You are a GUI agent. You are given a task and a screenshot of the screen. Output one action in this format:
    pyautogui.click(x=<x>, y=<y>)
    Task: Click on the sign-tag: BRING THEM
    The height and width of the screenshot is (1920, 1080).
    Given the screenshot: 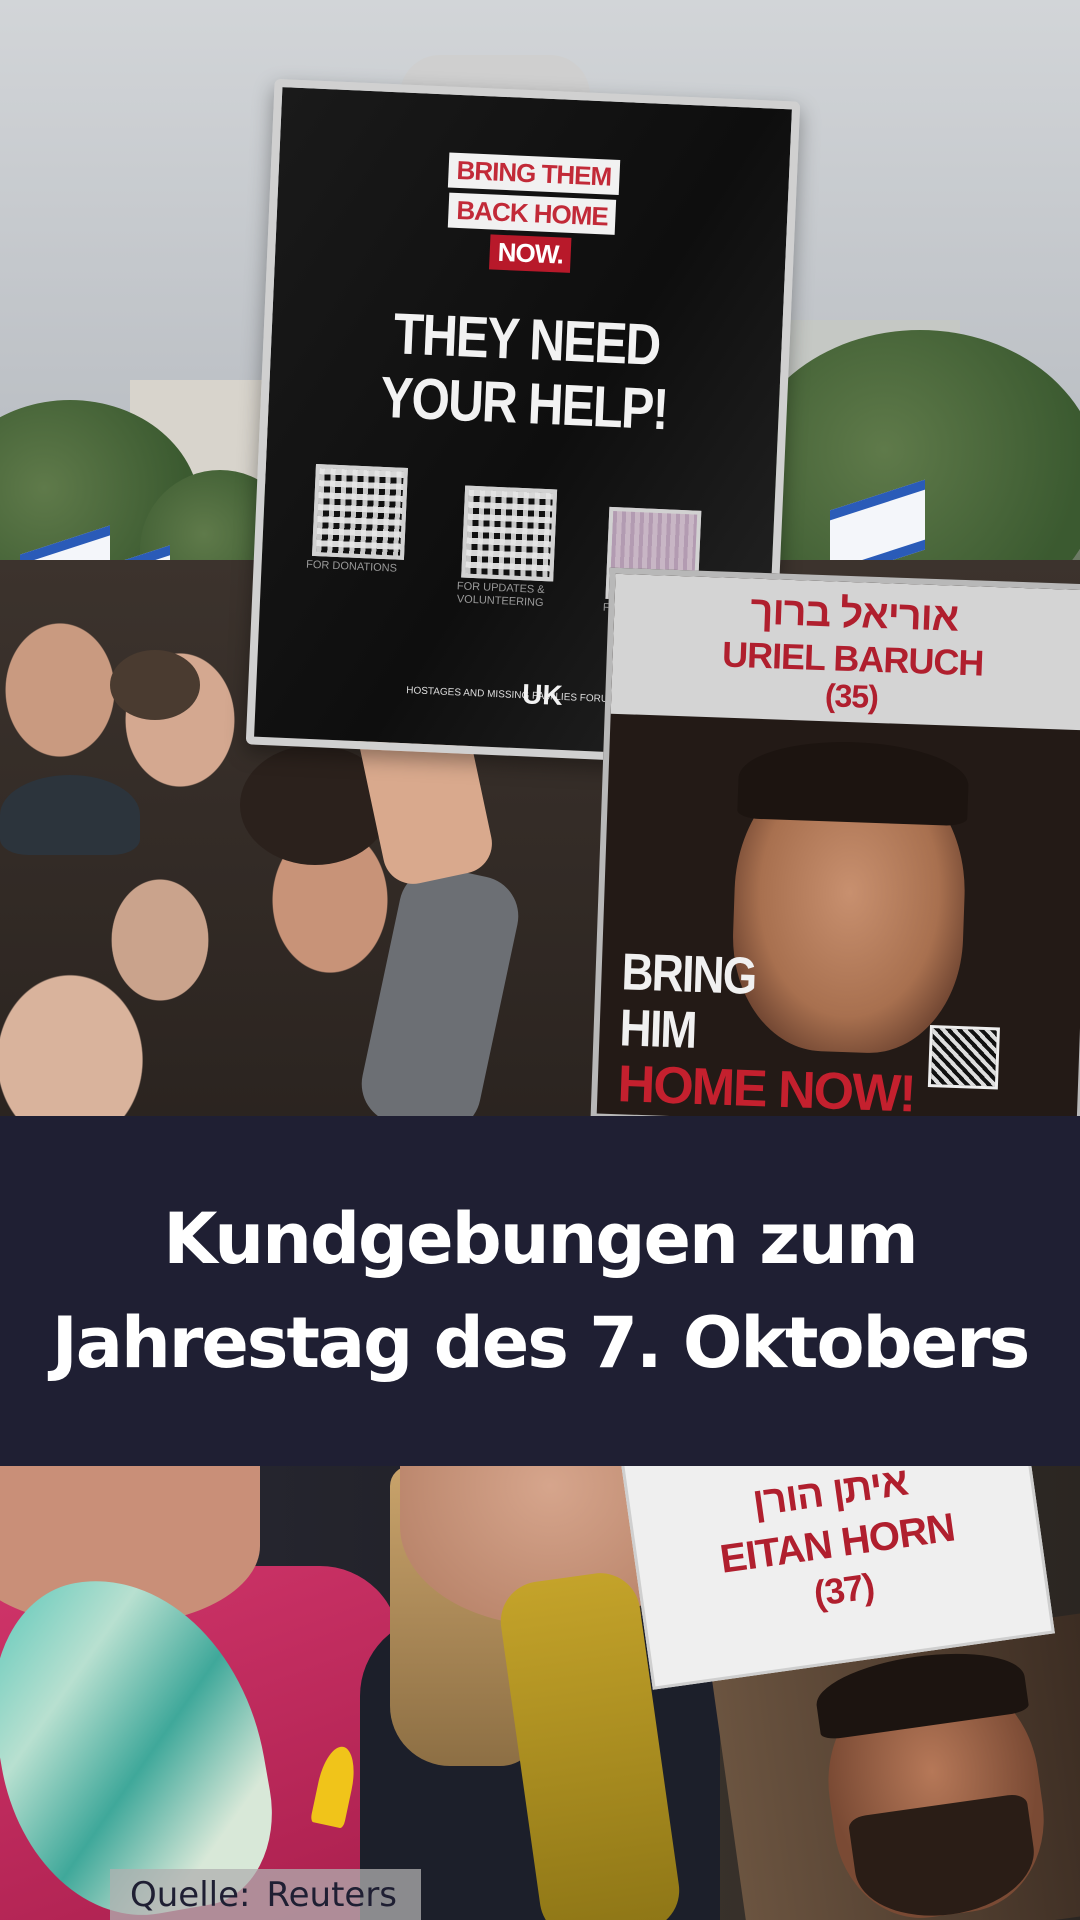 What is the action you would take?
    pyautogui.click(x=533, y=173)
    